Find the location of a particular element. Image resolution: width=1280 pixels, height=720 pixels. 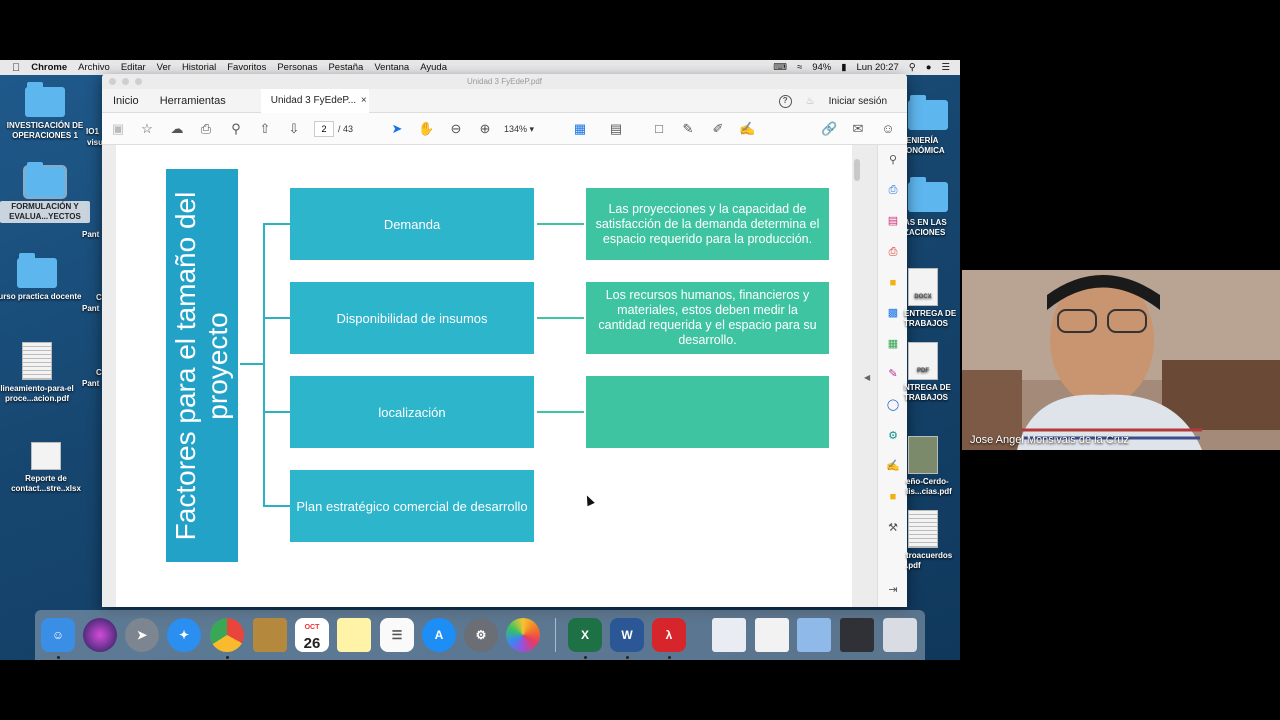

excel-icon: X is located at coordinates (585, 635).